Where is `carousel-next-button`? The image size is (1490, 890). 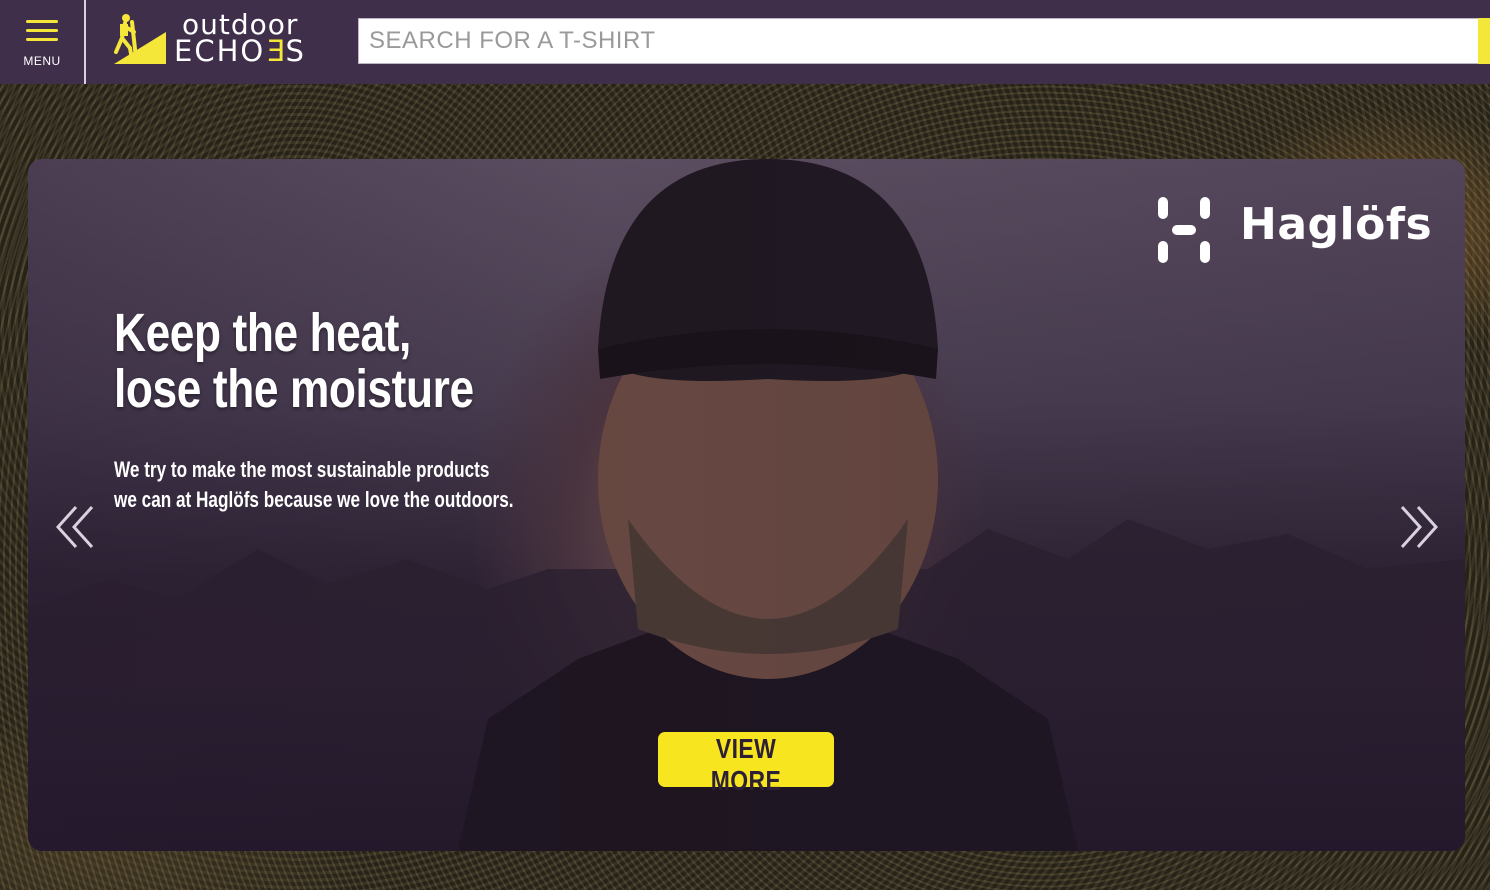 carousel-next-button is located at coordinates (1418, 527).